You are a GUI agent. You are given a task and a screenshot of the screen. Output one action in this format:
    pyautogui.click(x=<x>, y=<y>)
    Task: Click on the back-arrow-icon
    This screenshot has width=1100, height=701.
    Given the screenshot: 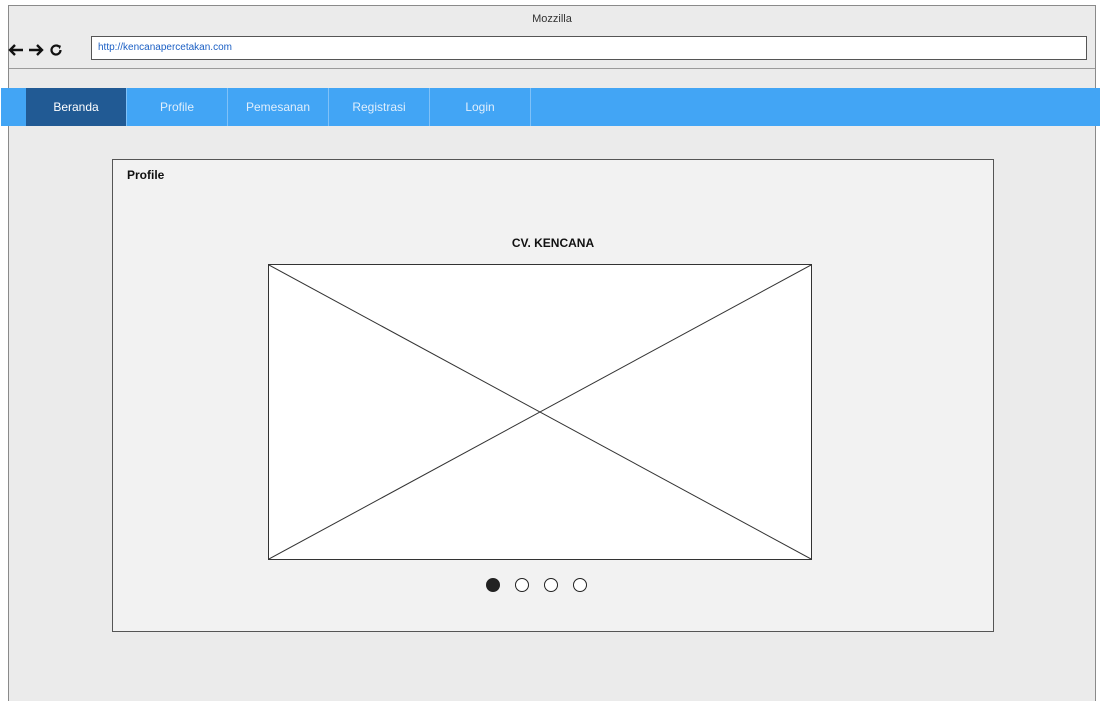 What is the action you would take?
    pyautogui.click(x=16, y=50)
    